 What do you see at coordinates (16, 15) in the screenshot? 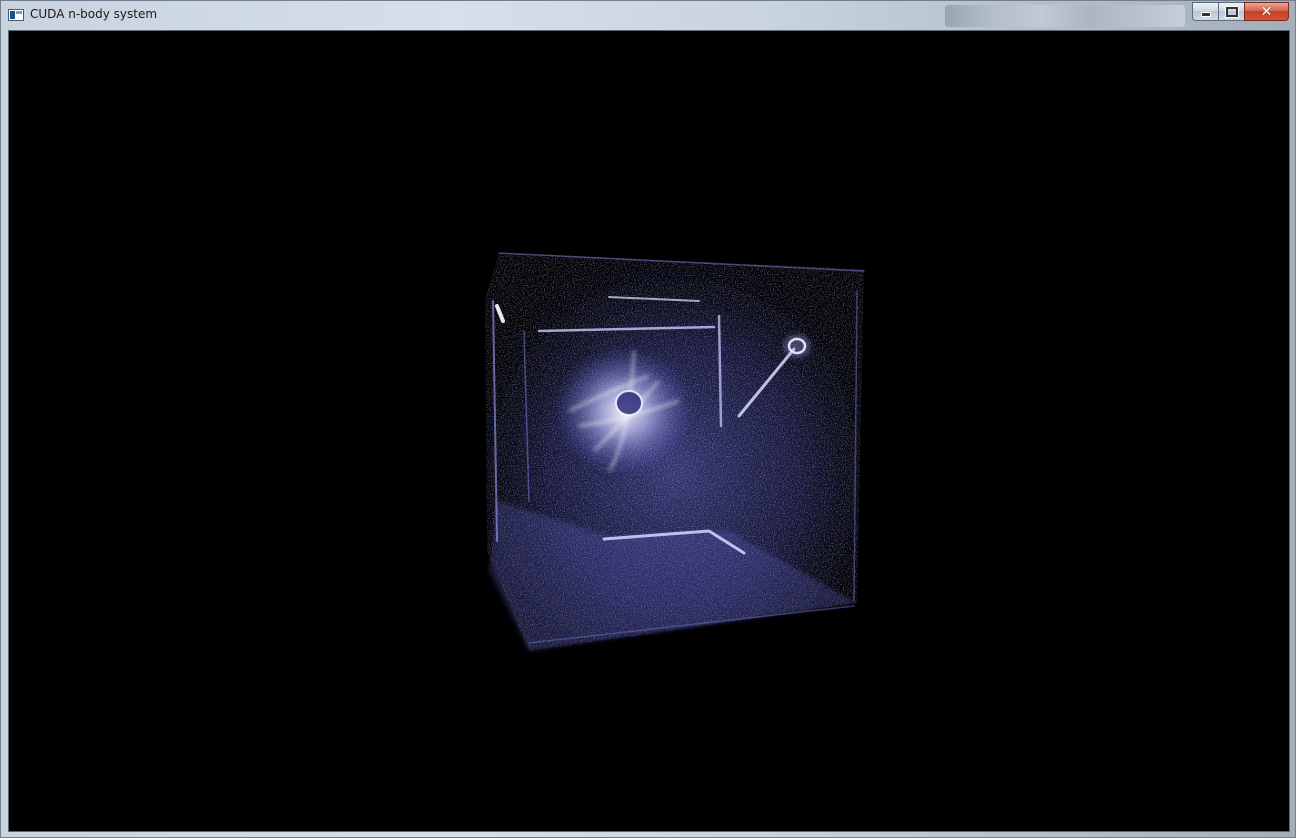
I see `window-app-icon` at bounding box center [16, 15].